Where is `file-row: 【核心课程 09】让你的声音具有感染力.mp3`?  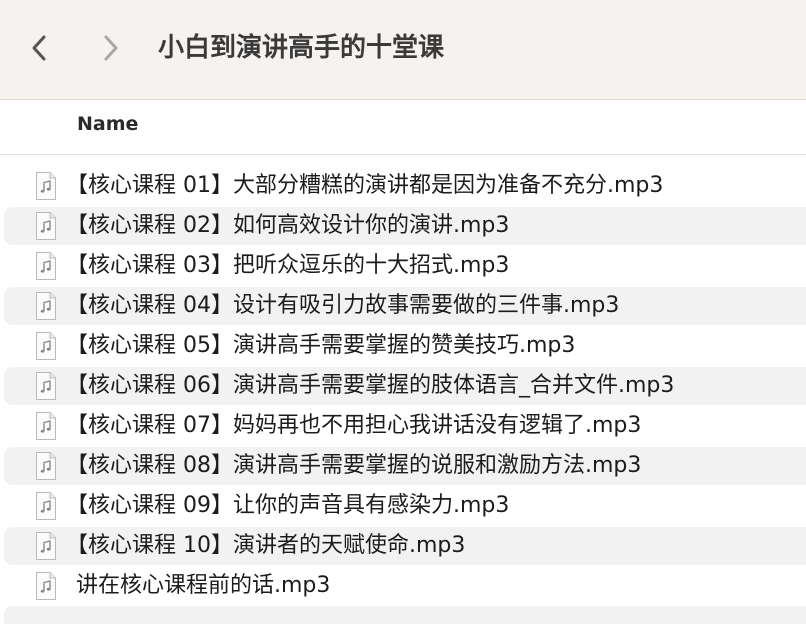 file-row: 【核心课程 09】让你的声音具有感染力.mp3 is located at coordinates (403, 506).